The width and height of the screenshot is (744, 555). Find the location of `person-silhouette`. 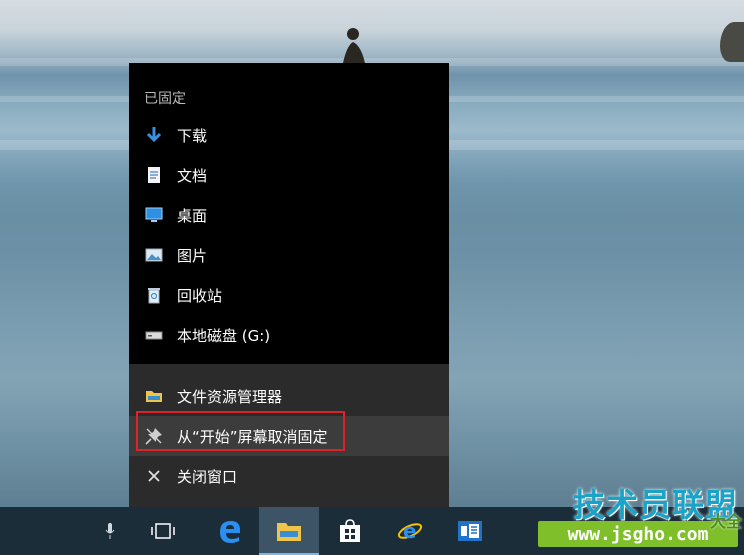

person-silhouette is located at coordinates (354, 48).